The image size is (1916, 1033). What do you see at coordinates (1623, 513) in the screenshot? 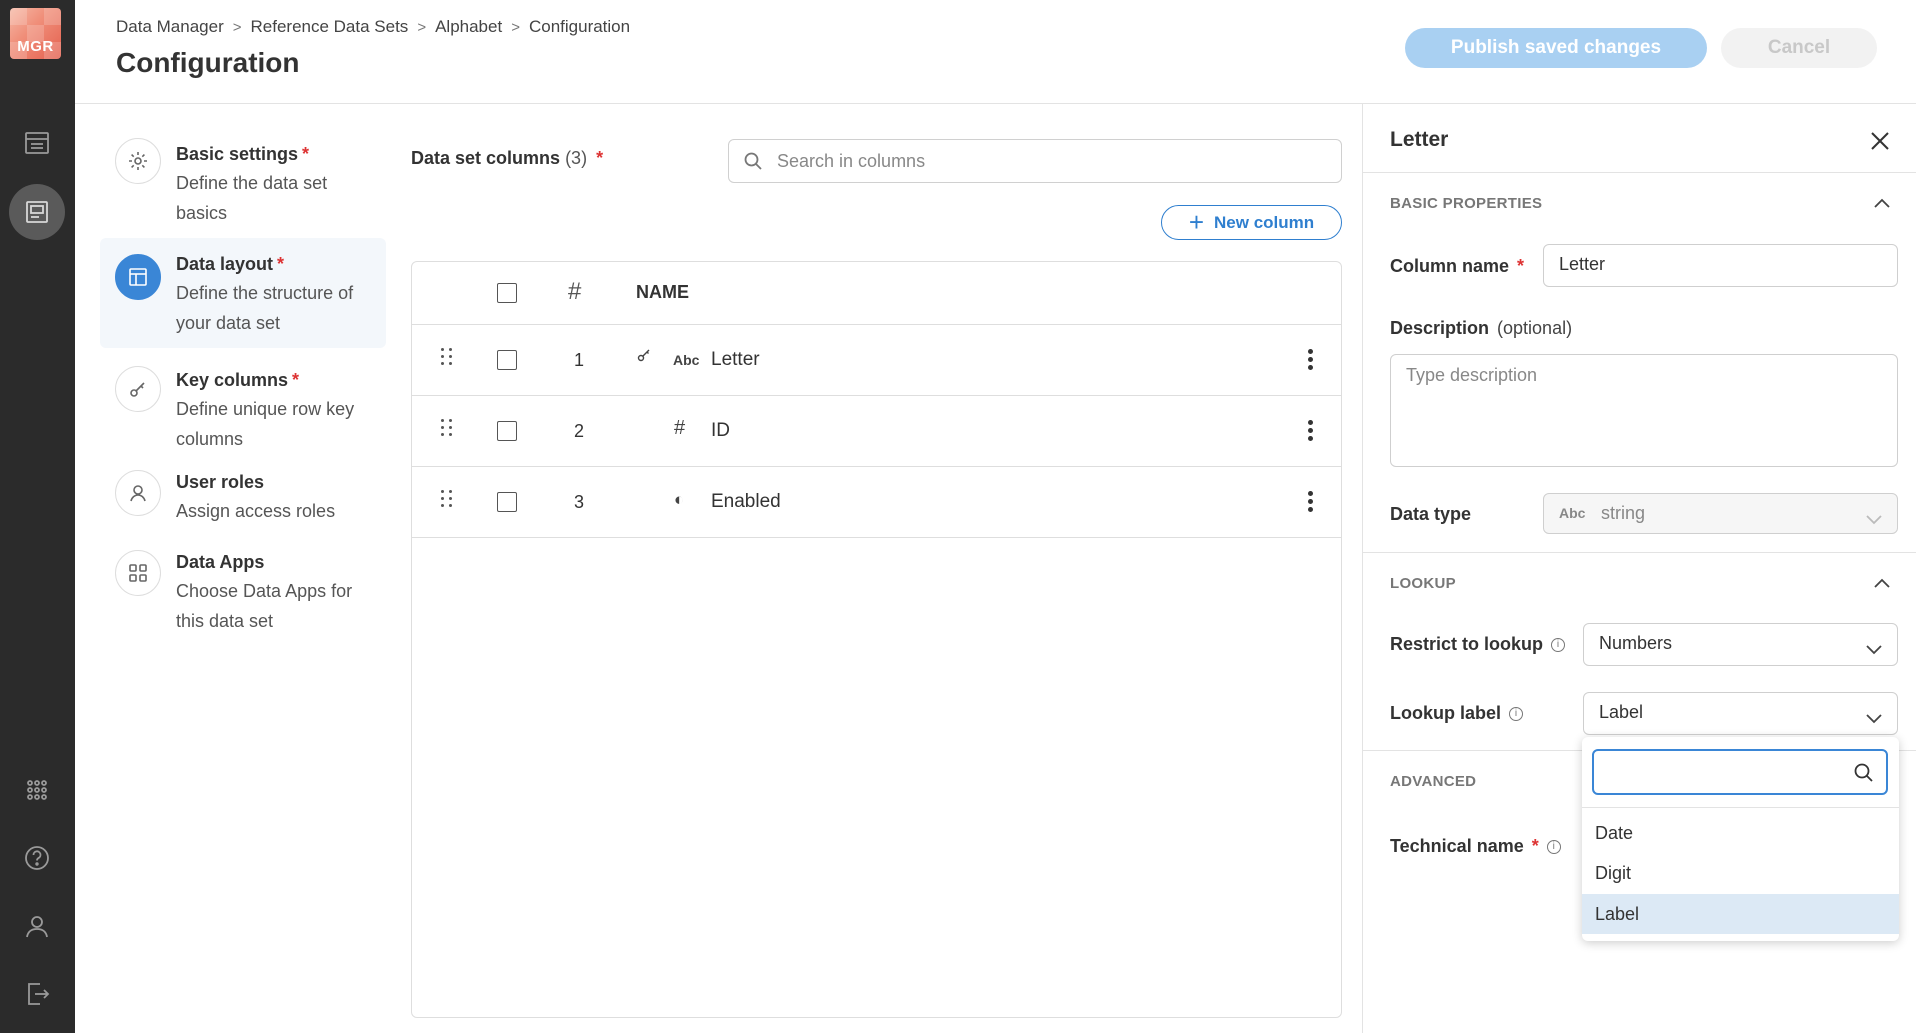
I see `data-type-value: string` at bounding box center [1623, 513].